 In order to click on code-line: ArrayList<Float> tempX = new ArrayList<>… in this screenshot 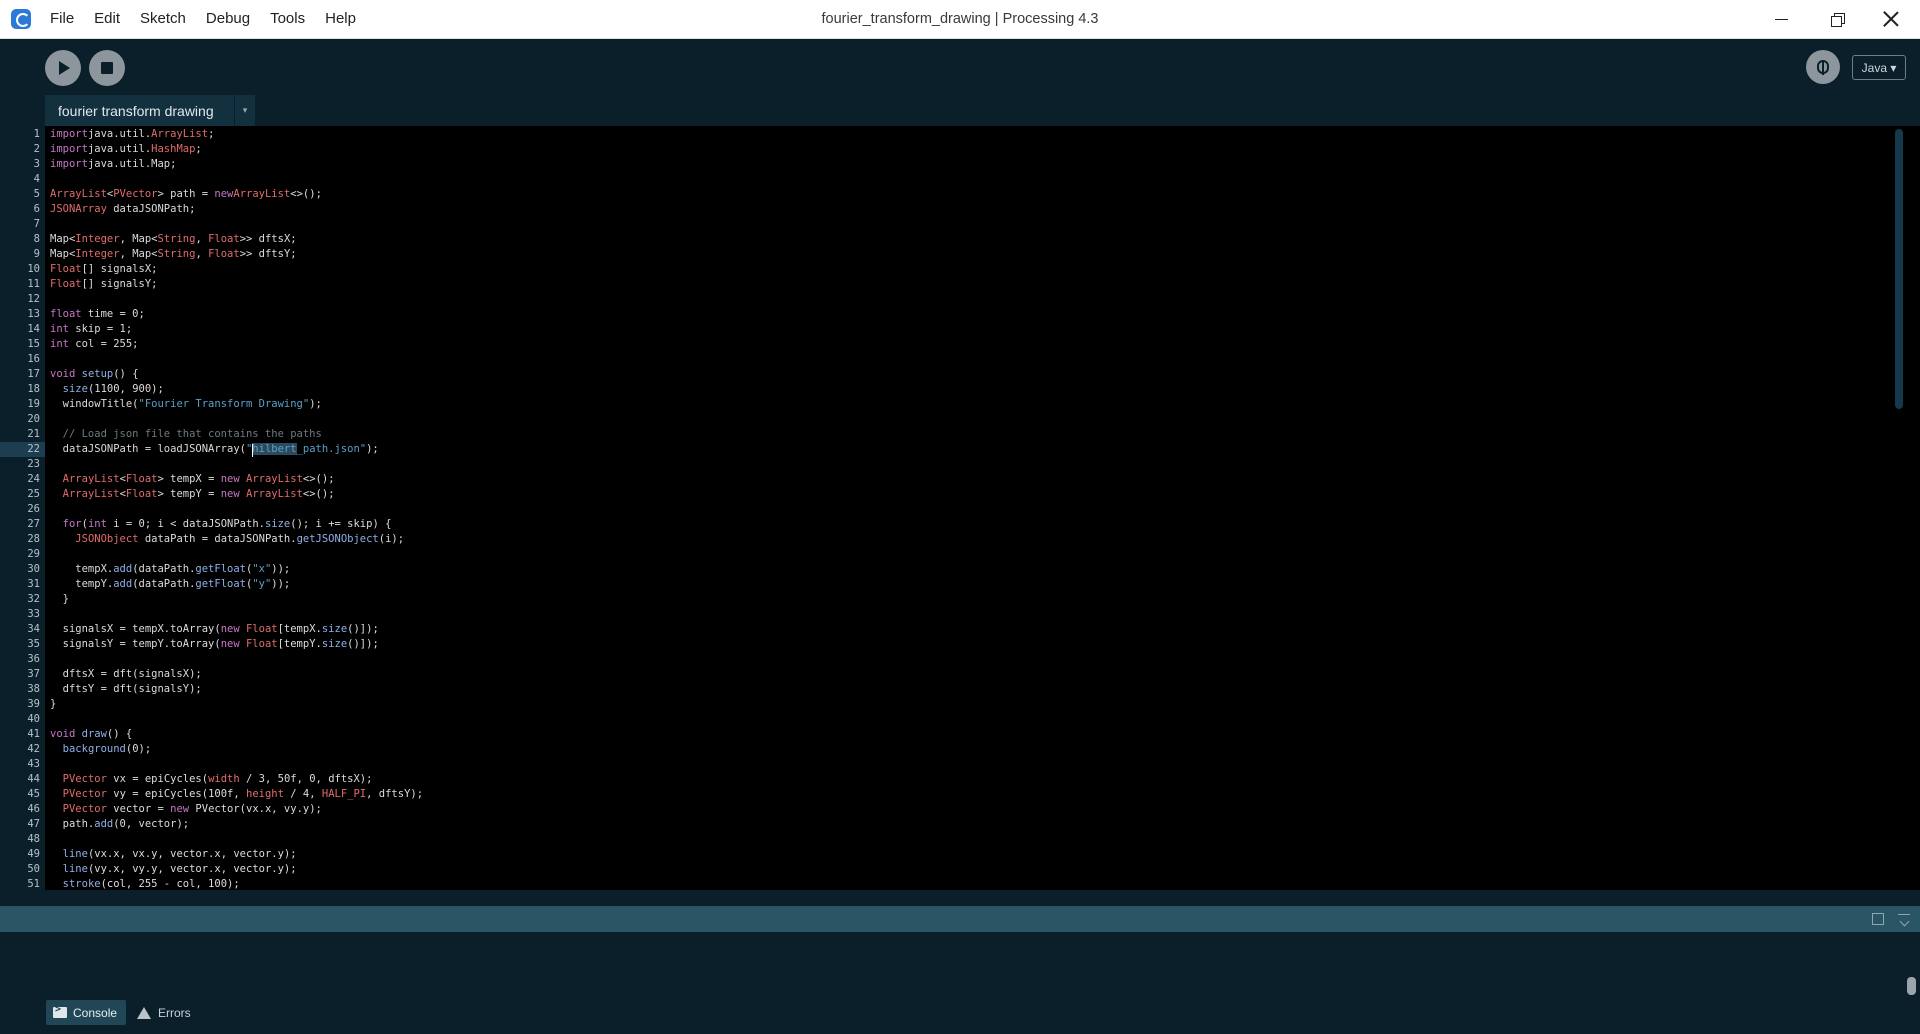, I will do `click(192, 479)`.